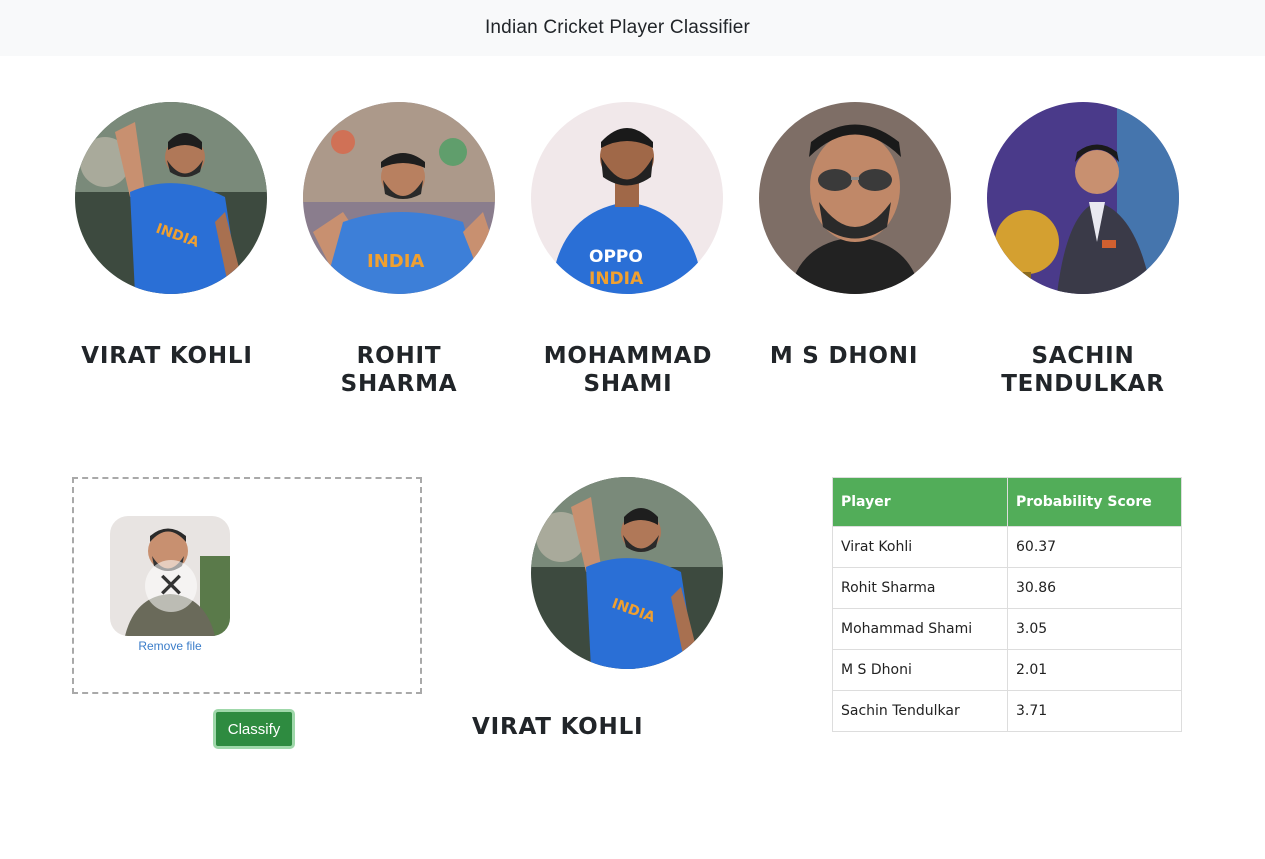  I want to click on column-header-probability-score: Probability Score, so click(1094, 502).